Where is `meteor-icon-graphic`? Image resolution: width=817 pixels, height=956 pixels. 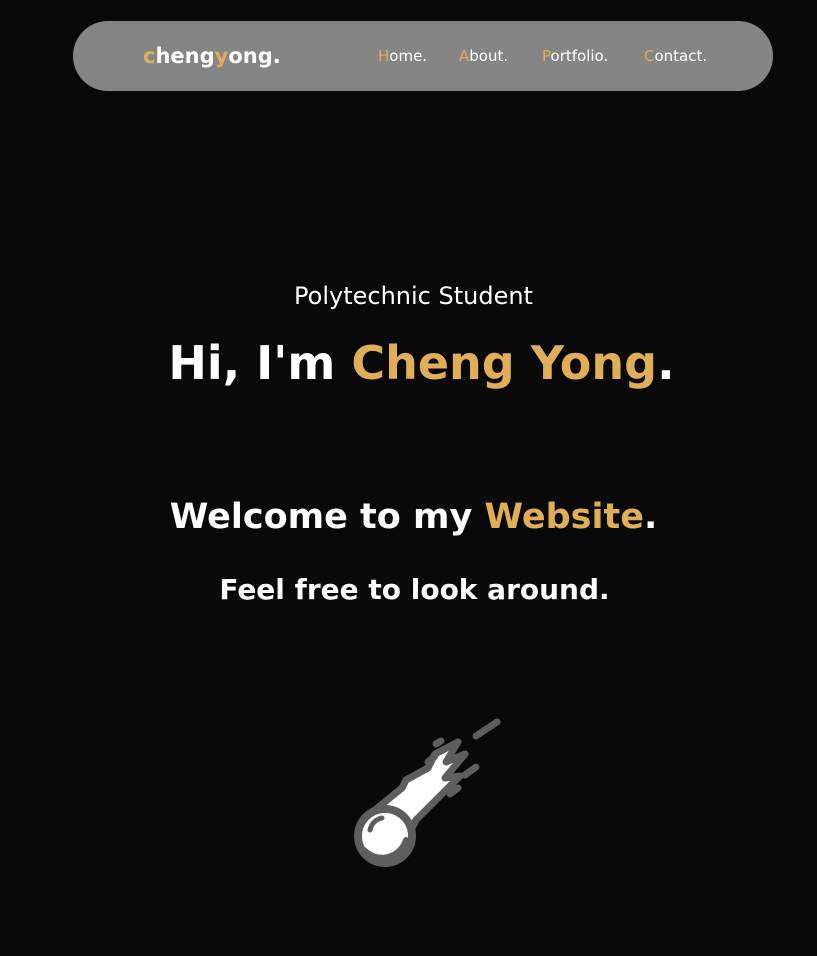 meteor-icon-graphic is located at coordinates (427, 792).